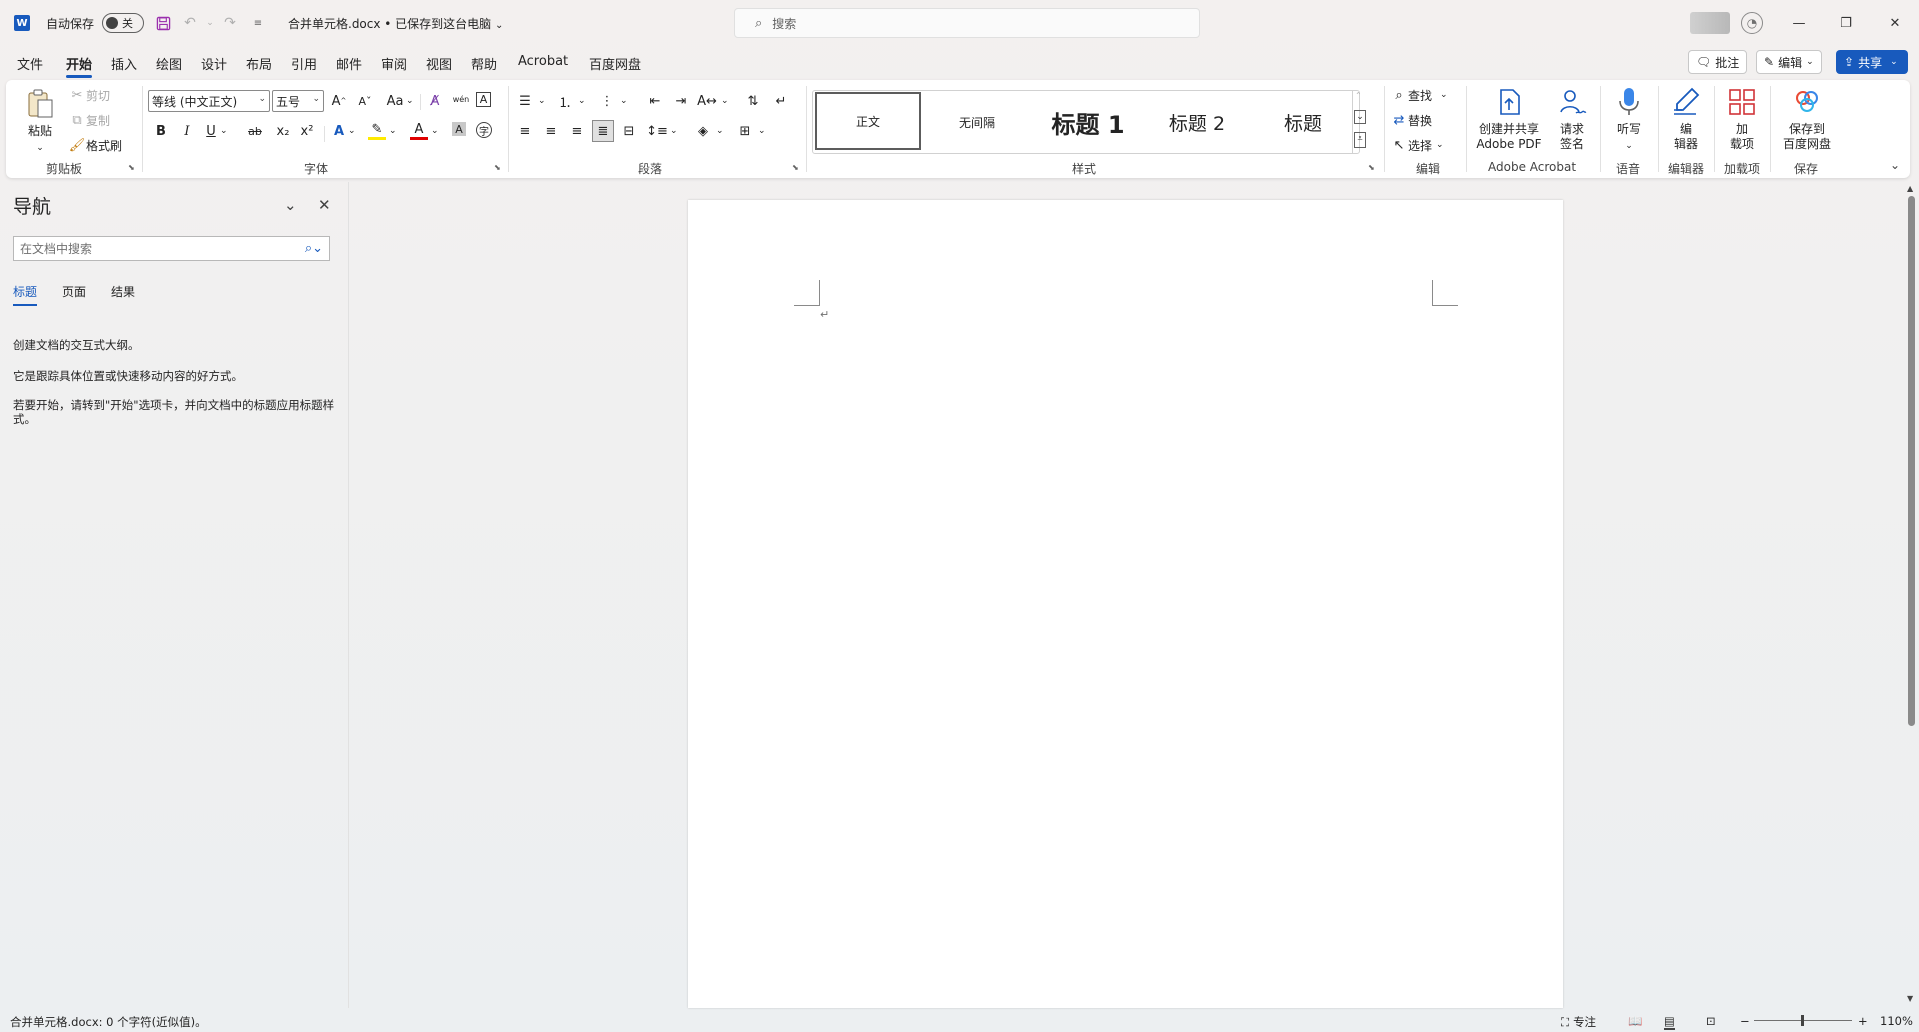 The width and height of the screenshot is (1919, 1032). Describe the element at coordinates (1742, 119) in the screenshot. I see `add-ins-button: 加载项` at that location.